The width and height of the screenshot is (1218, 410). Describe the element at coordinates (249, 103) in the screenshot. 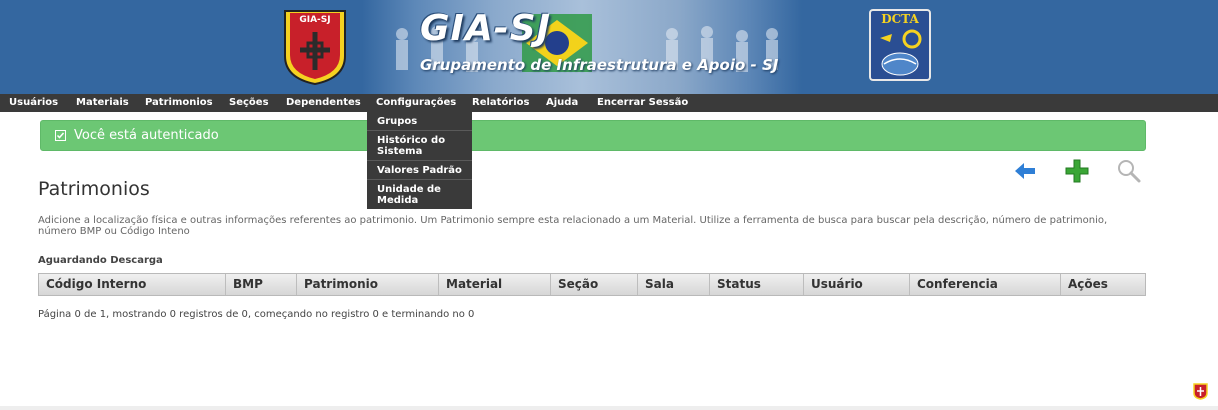

I see `nav-item-secoes: Seções` at that location.